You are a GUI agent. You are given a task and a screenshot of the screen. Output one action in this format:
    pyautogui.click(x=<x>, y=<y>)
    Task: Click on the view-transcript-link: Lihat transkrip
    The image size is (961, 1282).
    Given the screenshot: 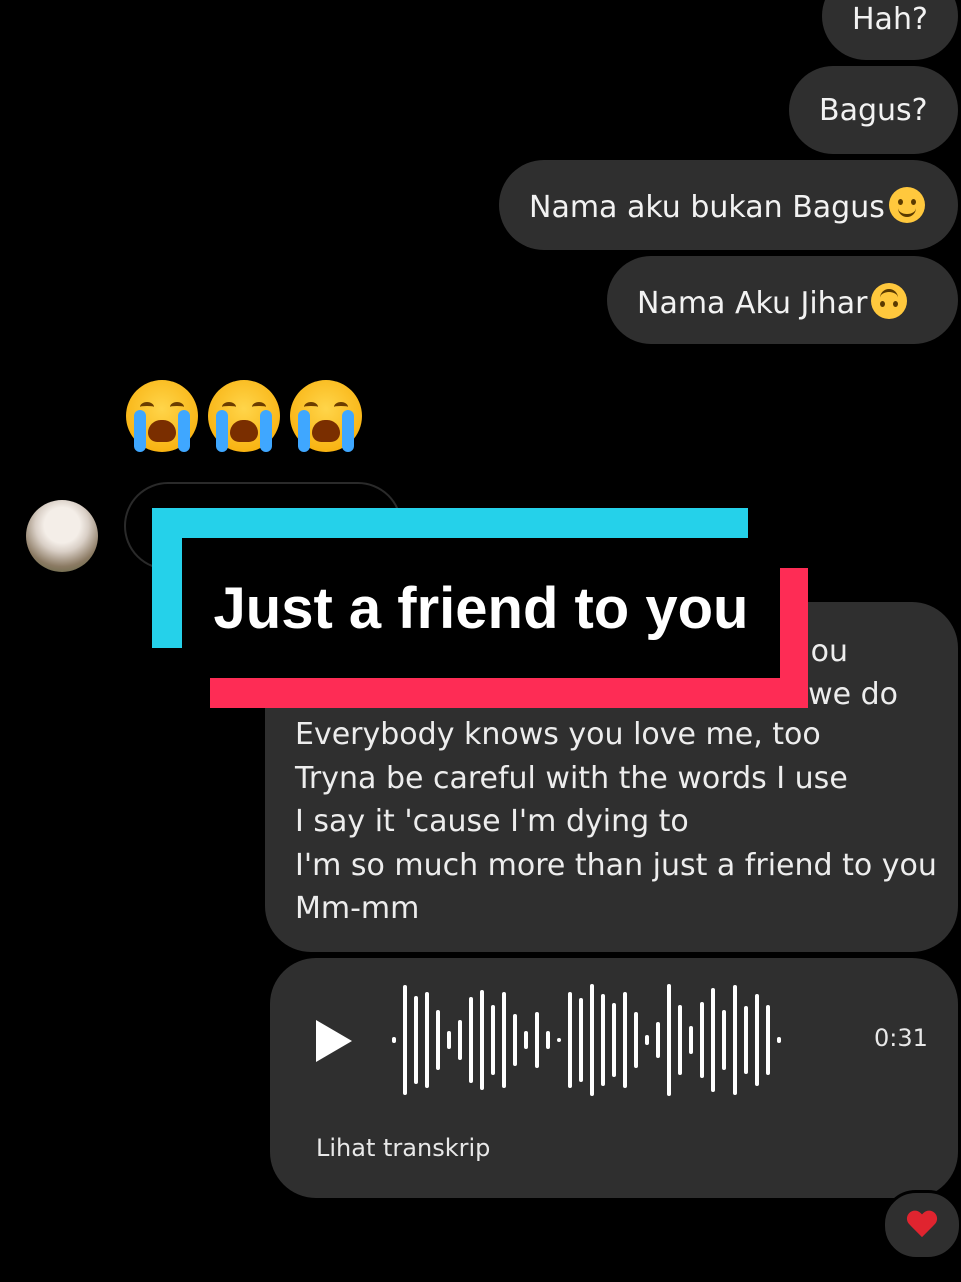 What is the action you would take?
    pyautogui.click(x=403, y=1148)
    